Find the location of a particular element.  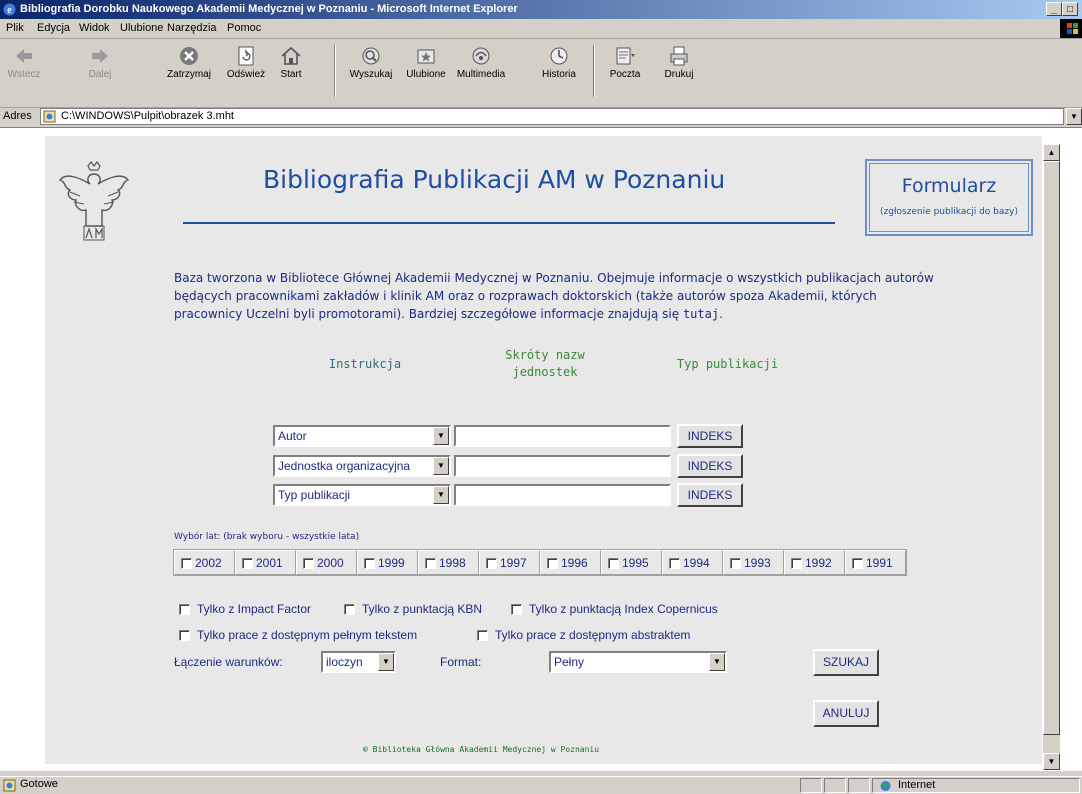

menu-plik: Plik is located at coordinates (15, 28).